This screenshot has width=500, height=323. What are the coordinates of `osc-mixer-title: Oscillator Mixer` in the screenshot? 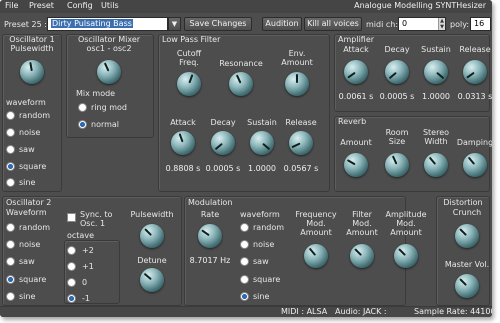 It's located at (109, 39).